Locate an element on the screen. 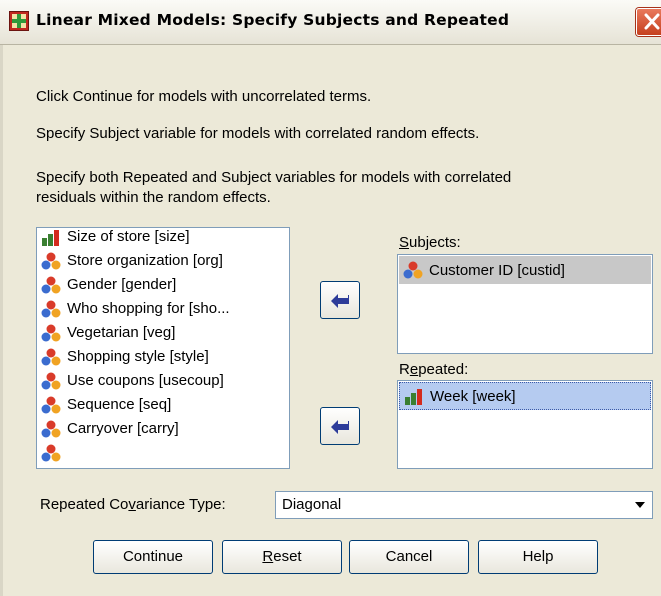 This screenshot has height=596, width=661. repeated-label: Repeated: is located at coordinates (433, 369).